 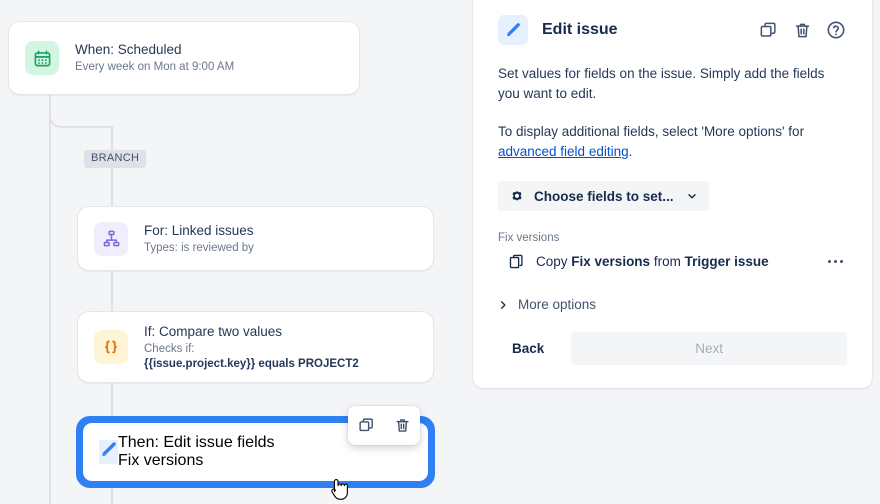 I want to click on field-value-prefix: Copy, so click(x=554, y=261).